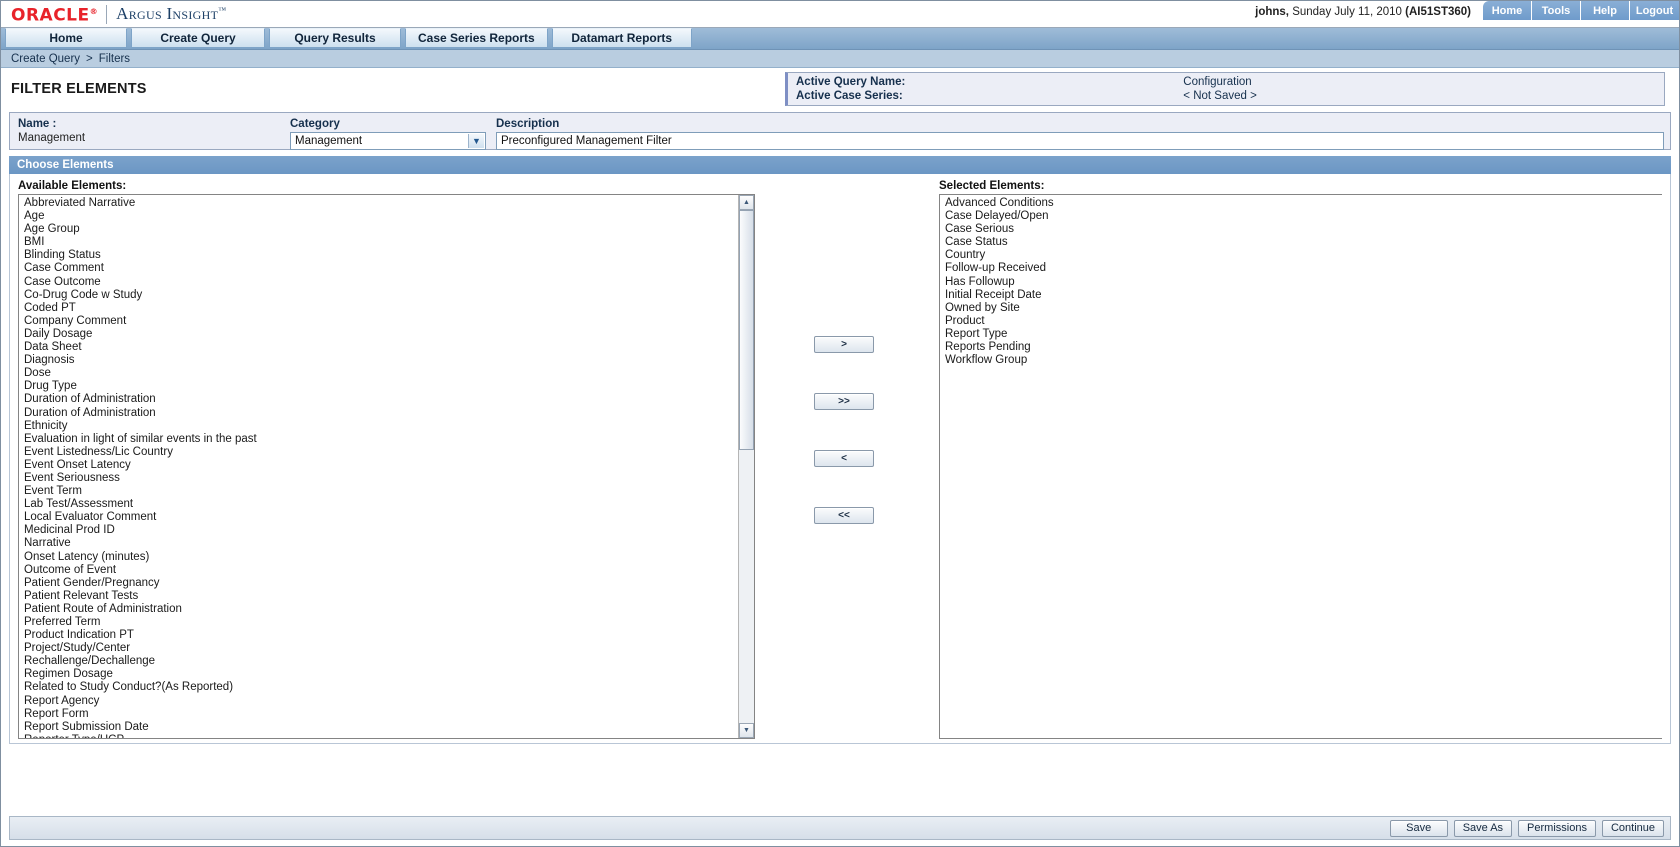 Image resolution: width=1680 pixels, height=847 pixels. I want to click on trademark-icon: ™, so click(222, 10).